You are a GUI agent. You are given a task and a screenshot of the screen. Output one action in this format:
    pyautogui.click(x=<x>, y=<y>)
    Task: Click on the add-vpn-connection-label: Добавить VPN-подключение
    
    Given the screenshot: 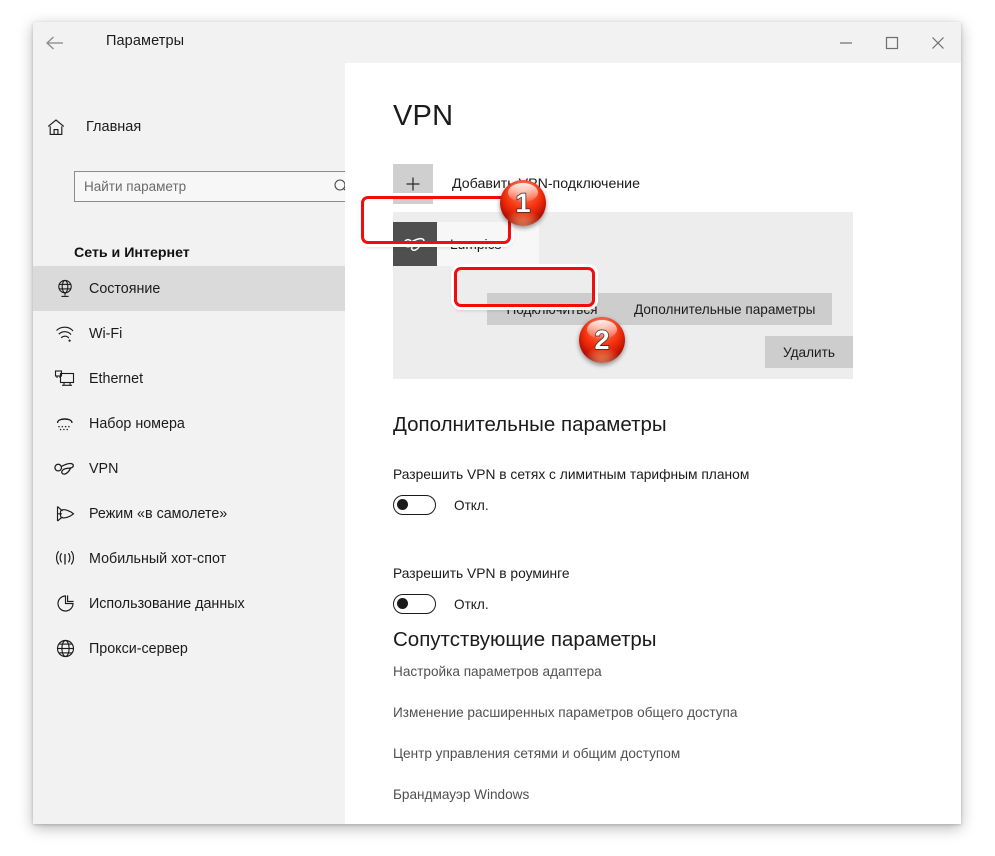 What is the action you would take?
    pyautogui.click(x=546, y=184)
    